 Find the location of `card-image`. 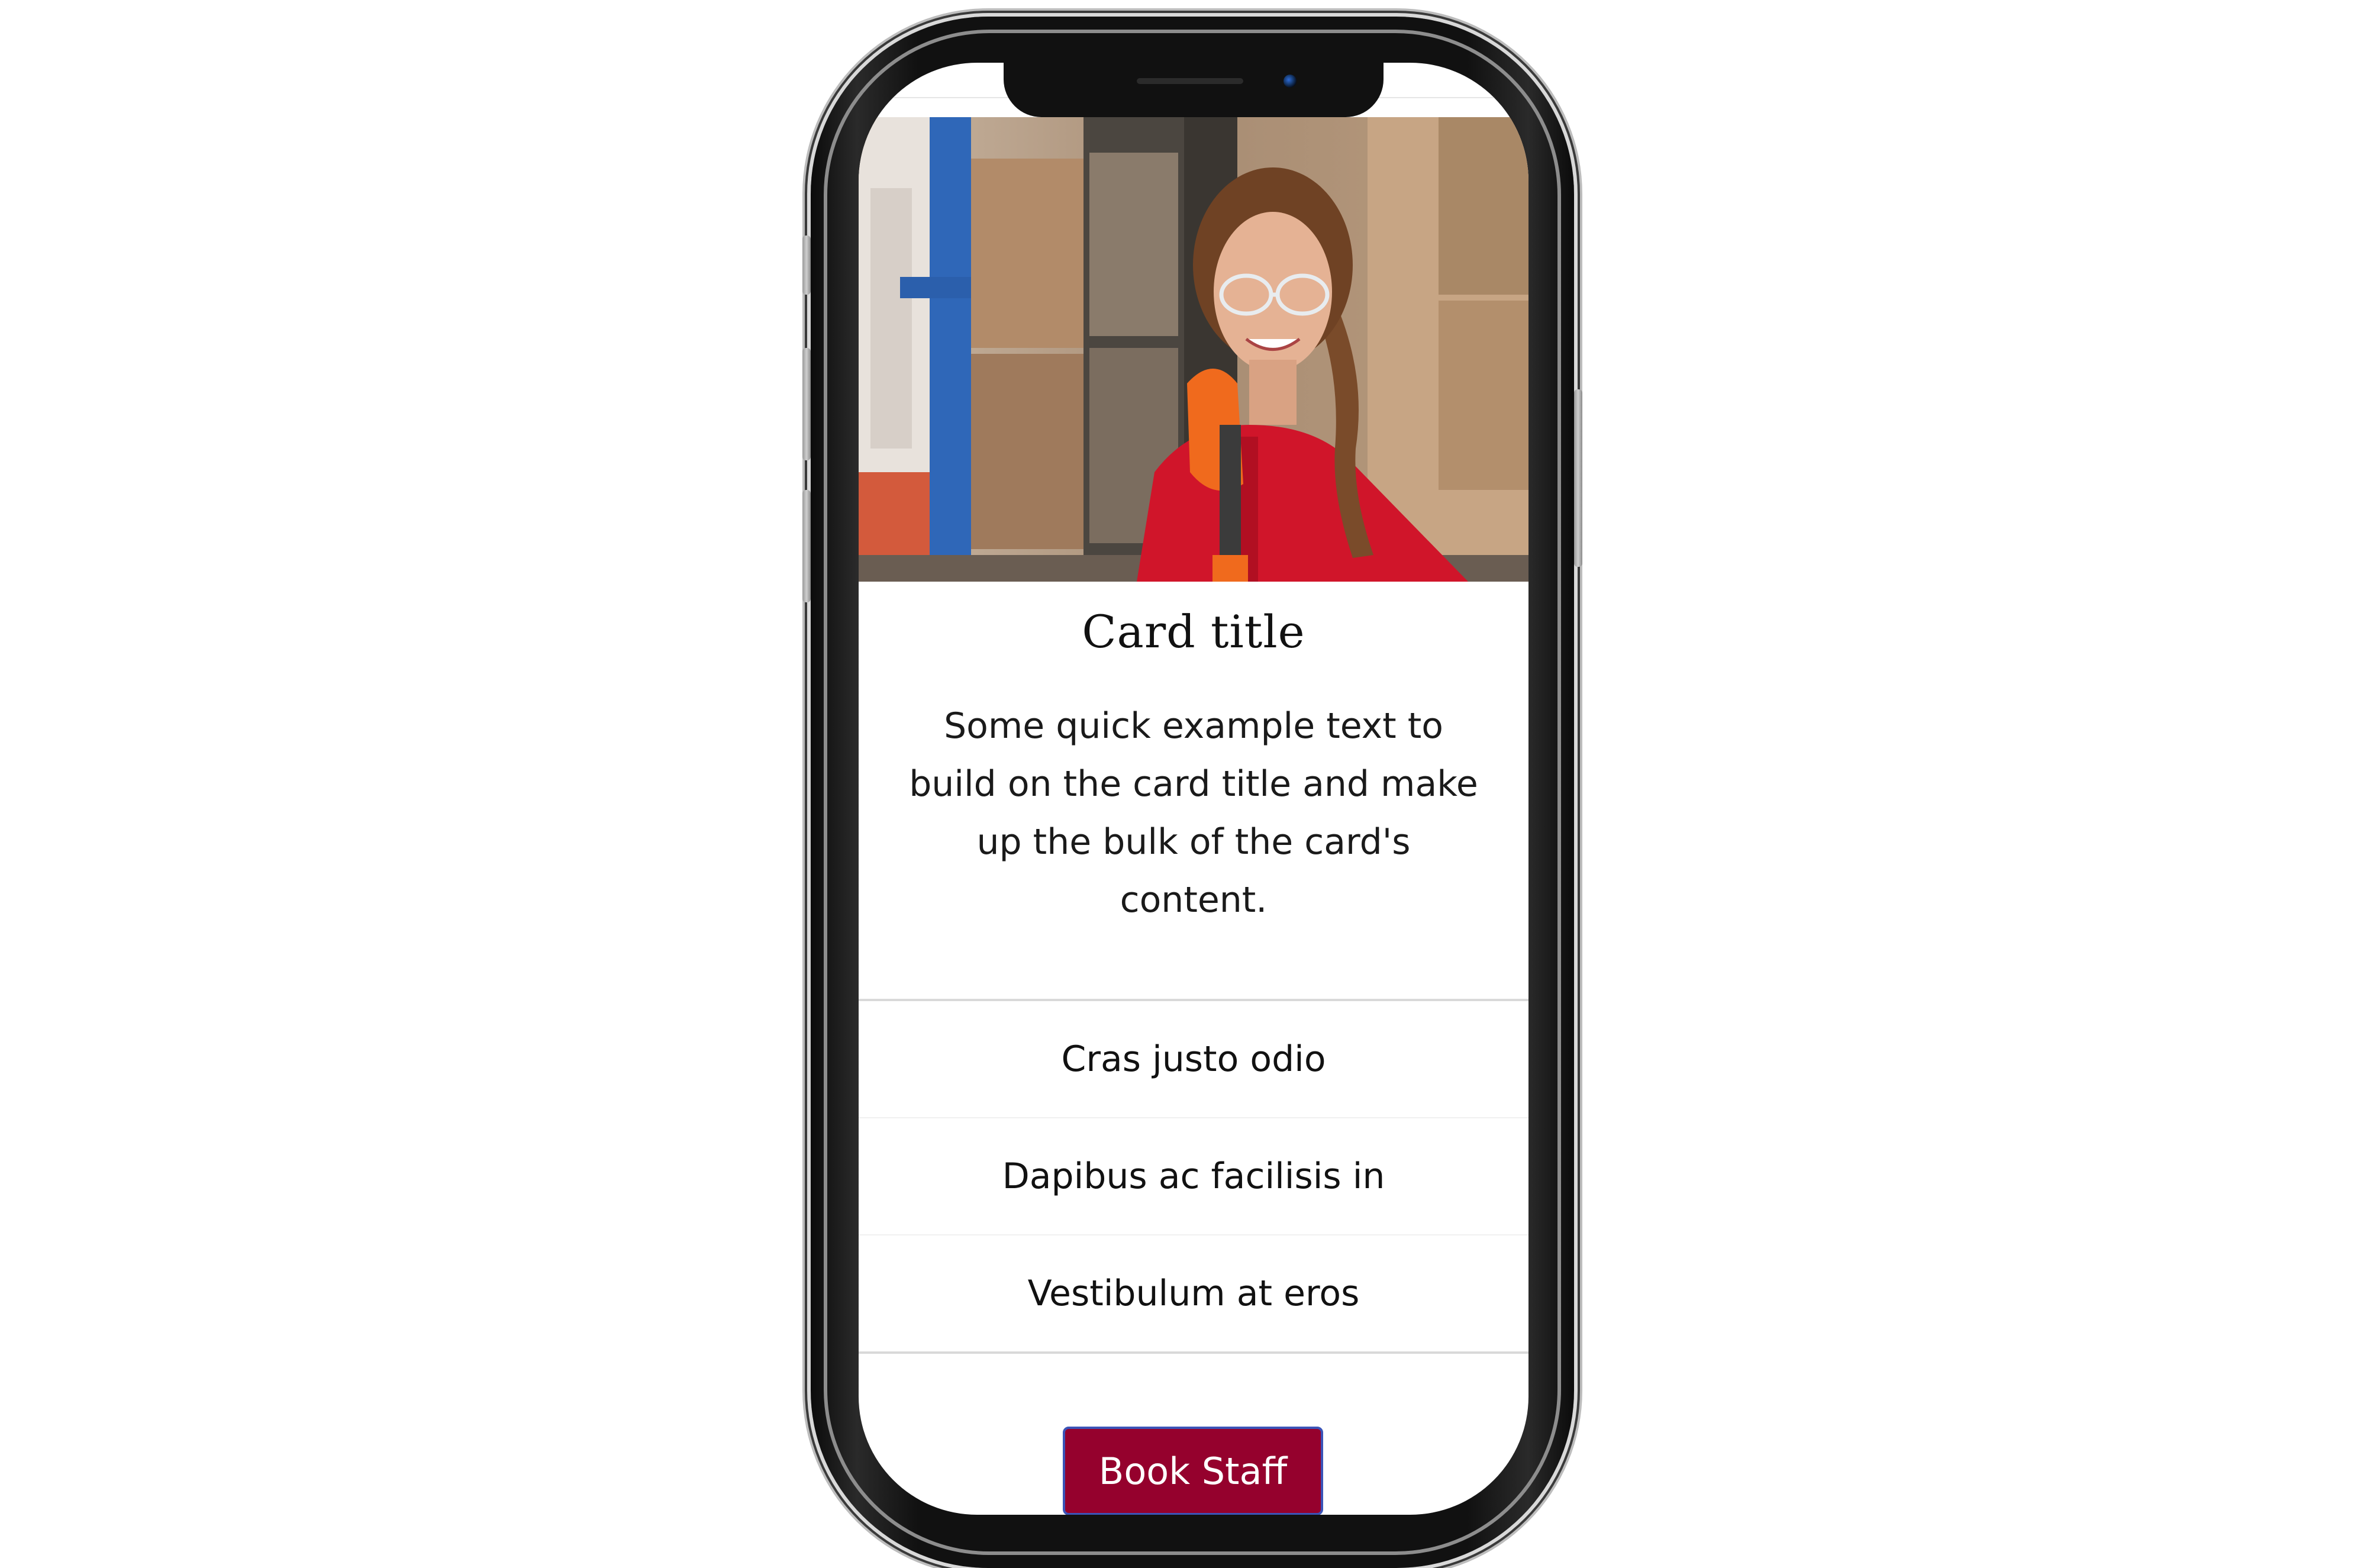

card-image is located at coordinates (1193, 350).